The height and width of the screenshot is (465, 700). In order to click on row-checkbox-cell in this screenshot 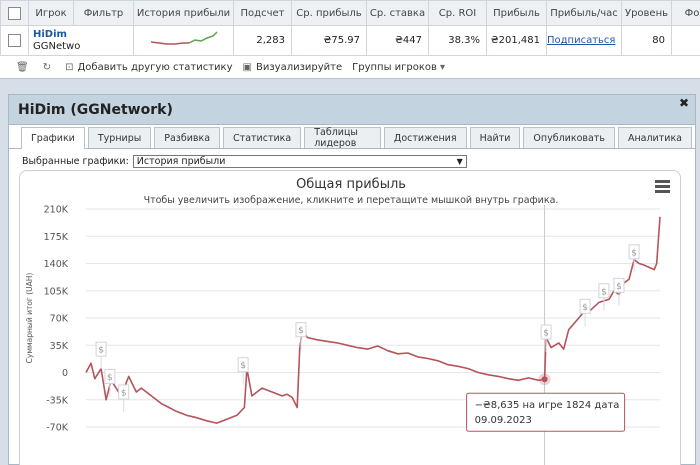, I will do `click(14, 40)`.